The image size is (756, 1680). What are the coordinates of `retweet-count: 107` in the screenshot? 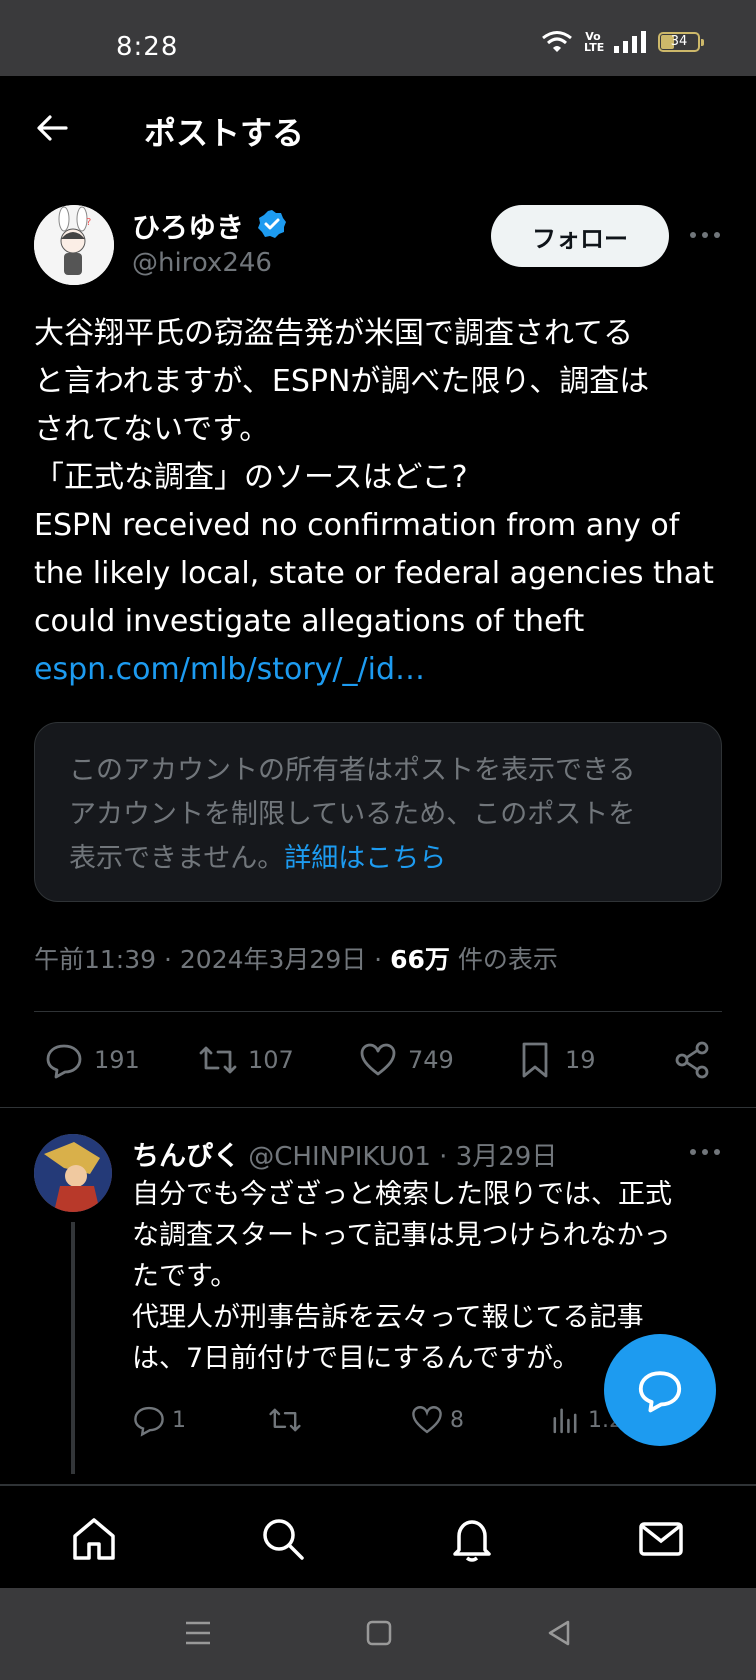 It's located at (271, 1060).